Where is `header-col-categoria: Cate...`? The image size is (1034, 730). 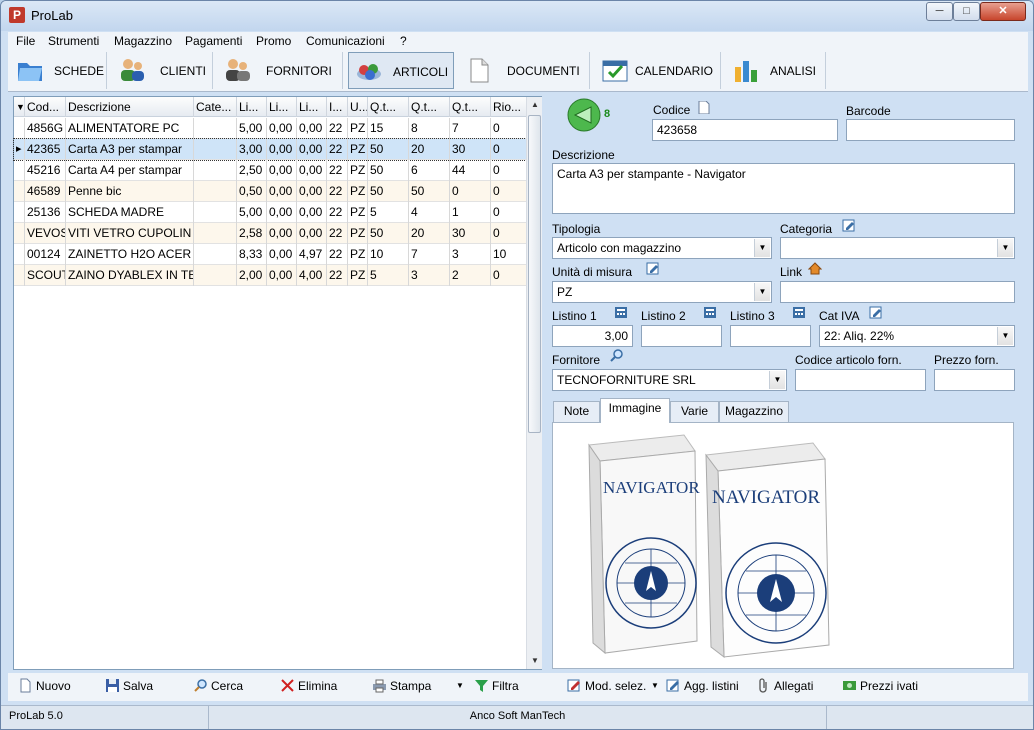 header-col-categoria: Cate... is located at coordinates (215, 107).